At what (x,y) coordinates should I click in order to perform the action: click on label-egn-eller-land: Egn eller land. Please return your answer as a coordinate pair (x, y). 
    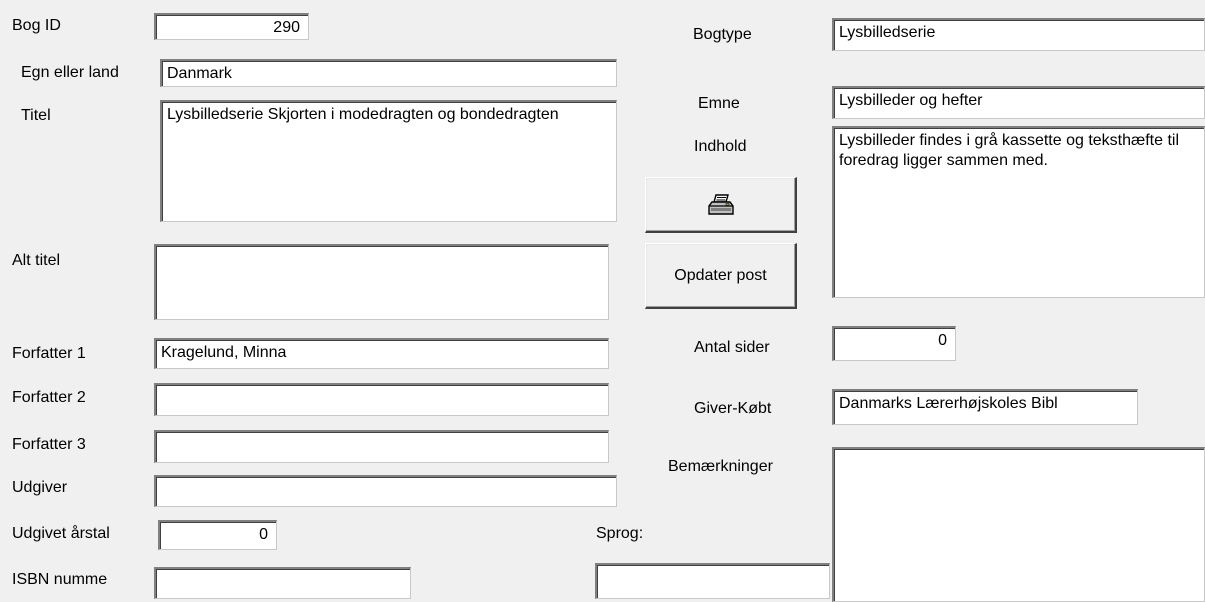
    Looking at the image, I should click on (70, 72).